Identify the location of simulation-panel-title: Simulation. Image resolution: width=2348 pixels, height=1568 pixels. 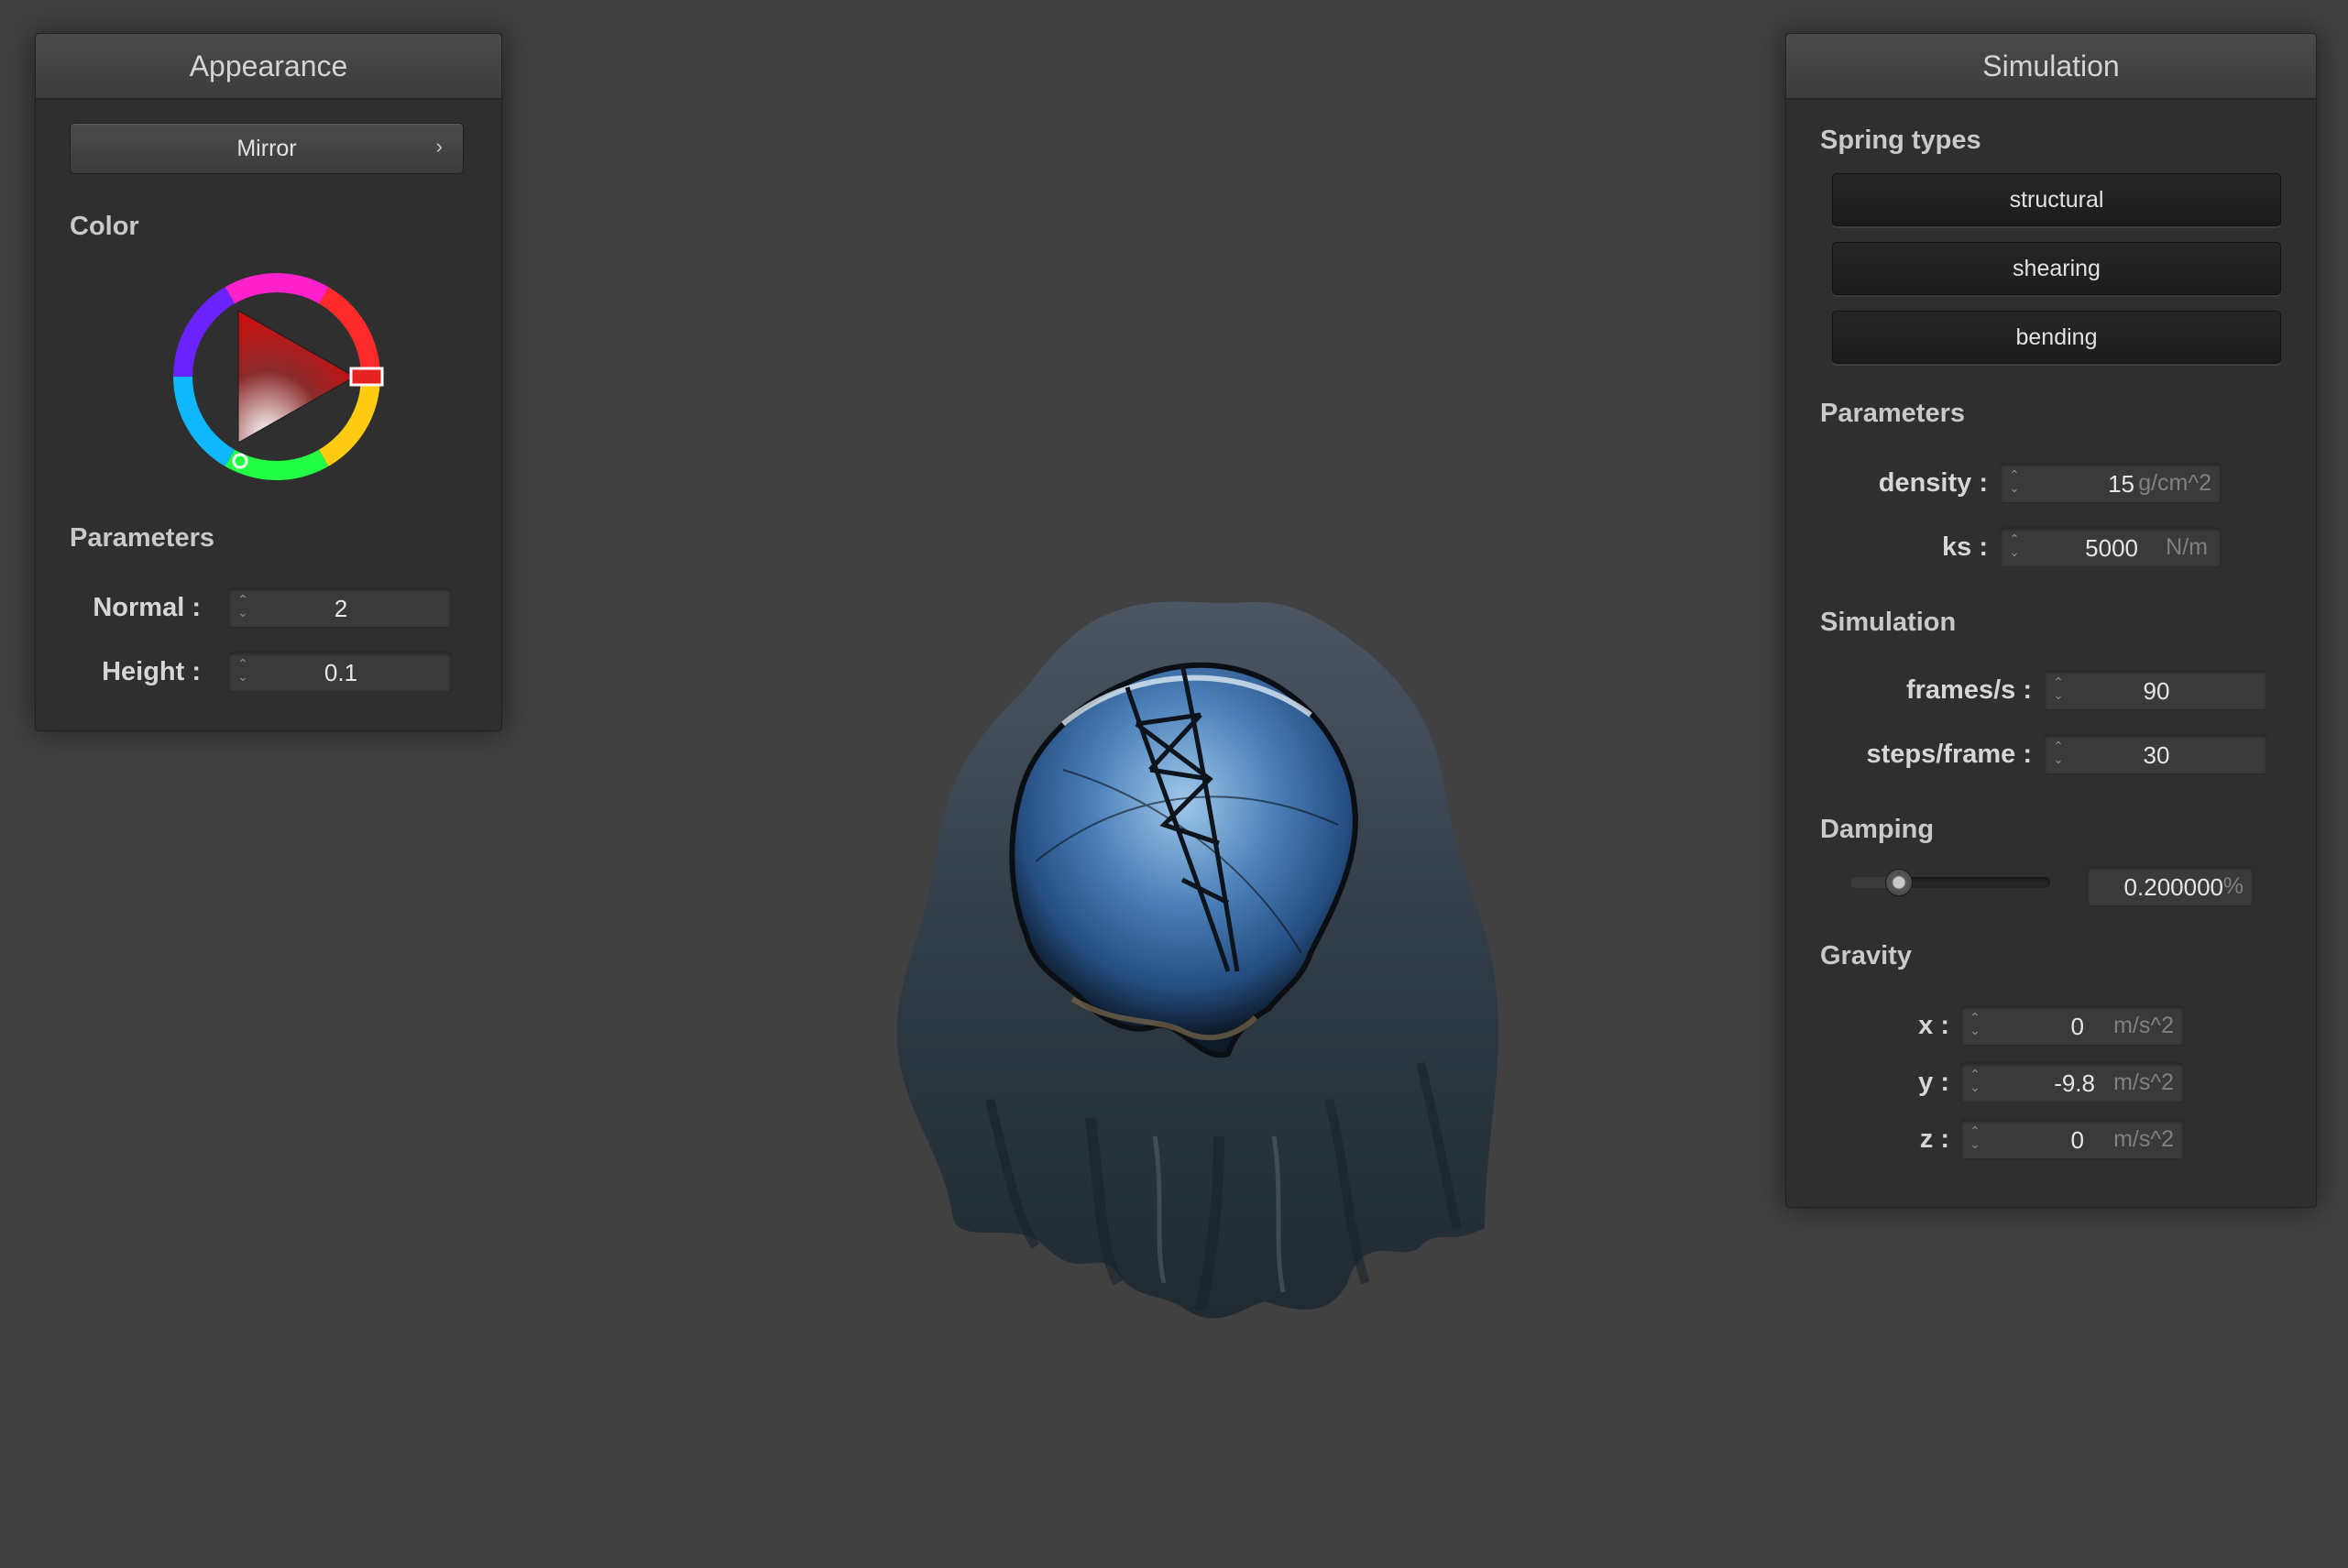
(2051, 67).